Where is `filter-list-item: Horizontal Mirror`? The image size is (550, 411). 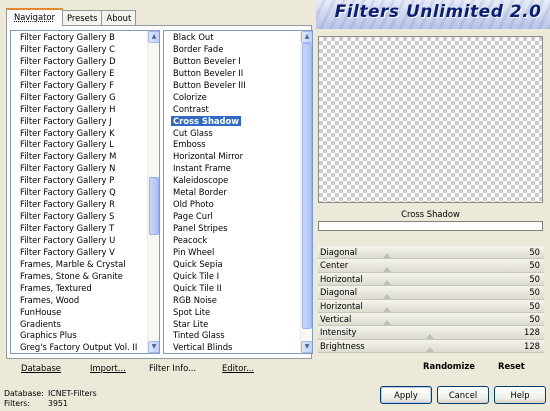 filter-list-item: Horizontal Mirror is located at coordinates (232, 157).